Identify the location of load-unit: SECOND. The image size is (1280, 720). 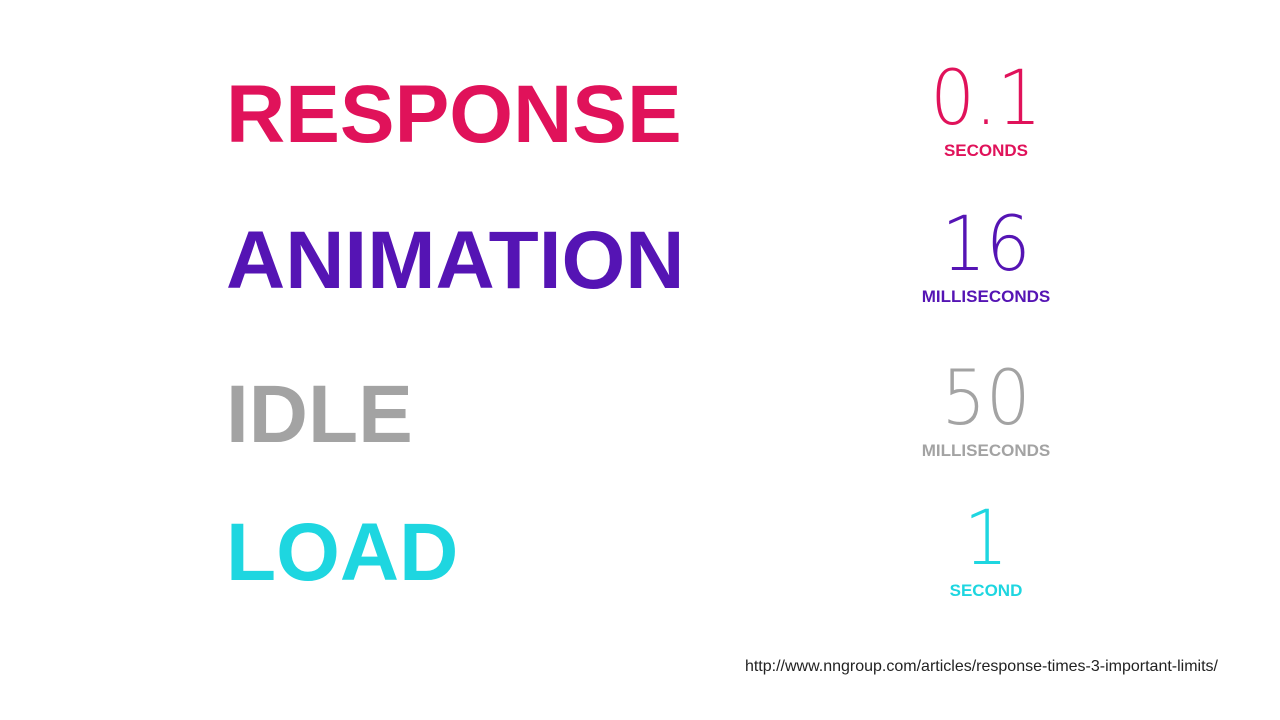
(986, 590).